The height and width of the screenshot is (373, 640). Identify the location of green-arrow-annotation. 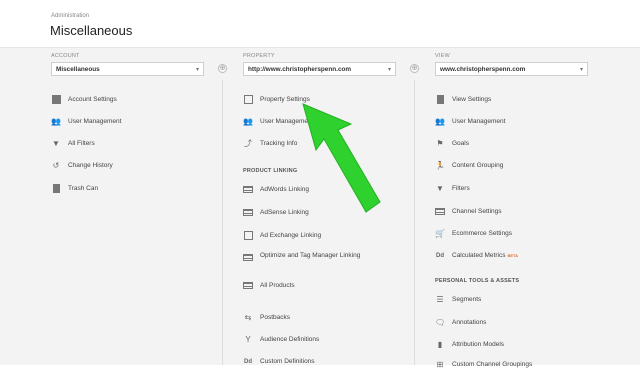
(341, 158).